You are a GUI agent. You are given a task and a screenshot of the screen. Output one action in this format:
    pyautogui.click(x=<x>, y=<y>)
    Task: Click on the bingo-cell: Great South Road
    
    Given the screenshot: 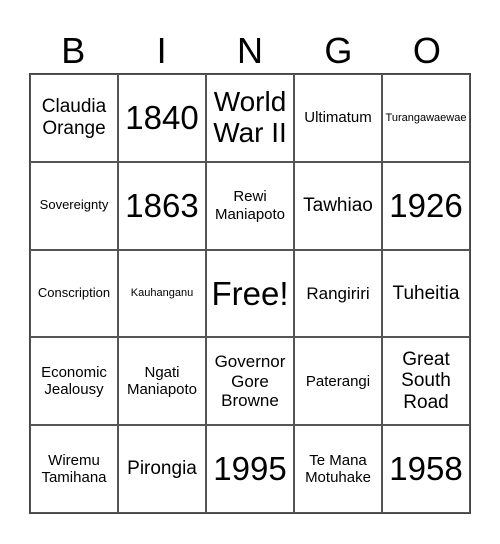 What is the action you would take?
    pyautogui.click(x=426, y=381)
    